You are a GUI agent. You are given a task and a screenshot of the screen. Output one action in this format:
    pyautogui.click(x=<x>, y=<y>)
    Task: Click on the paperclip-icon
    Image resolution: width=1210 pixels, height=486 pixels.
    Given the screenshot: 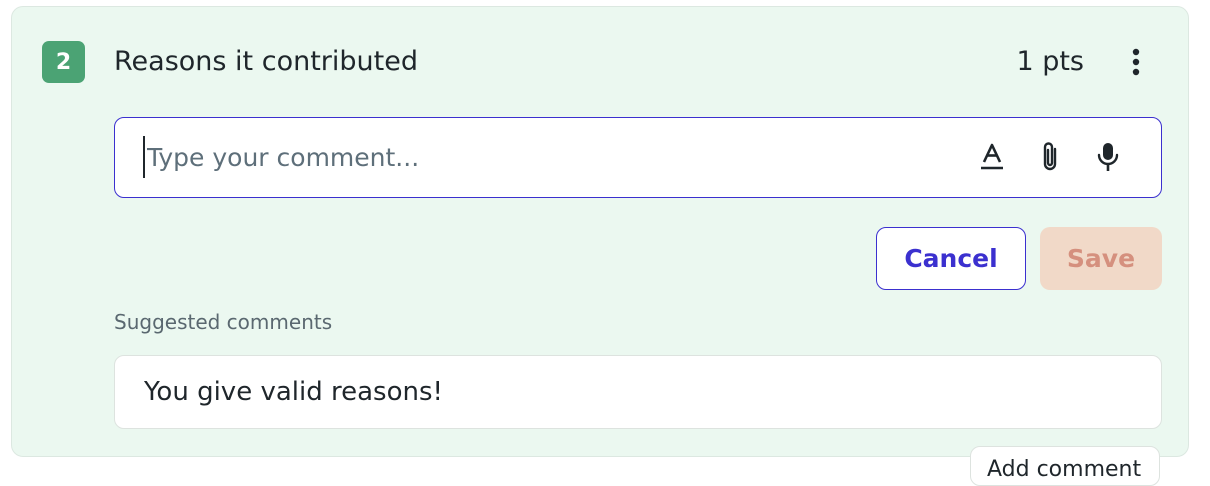 What is the action you would take?
    pyautogui.click(x=1050, y=156)
    